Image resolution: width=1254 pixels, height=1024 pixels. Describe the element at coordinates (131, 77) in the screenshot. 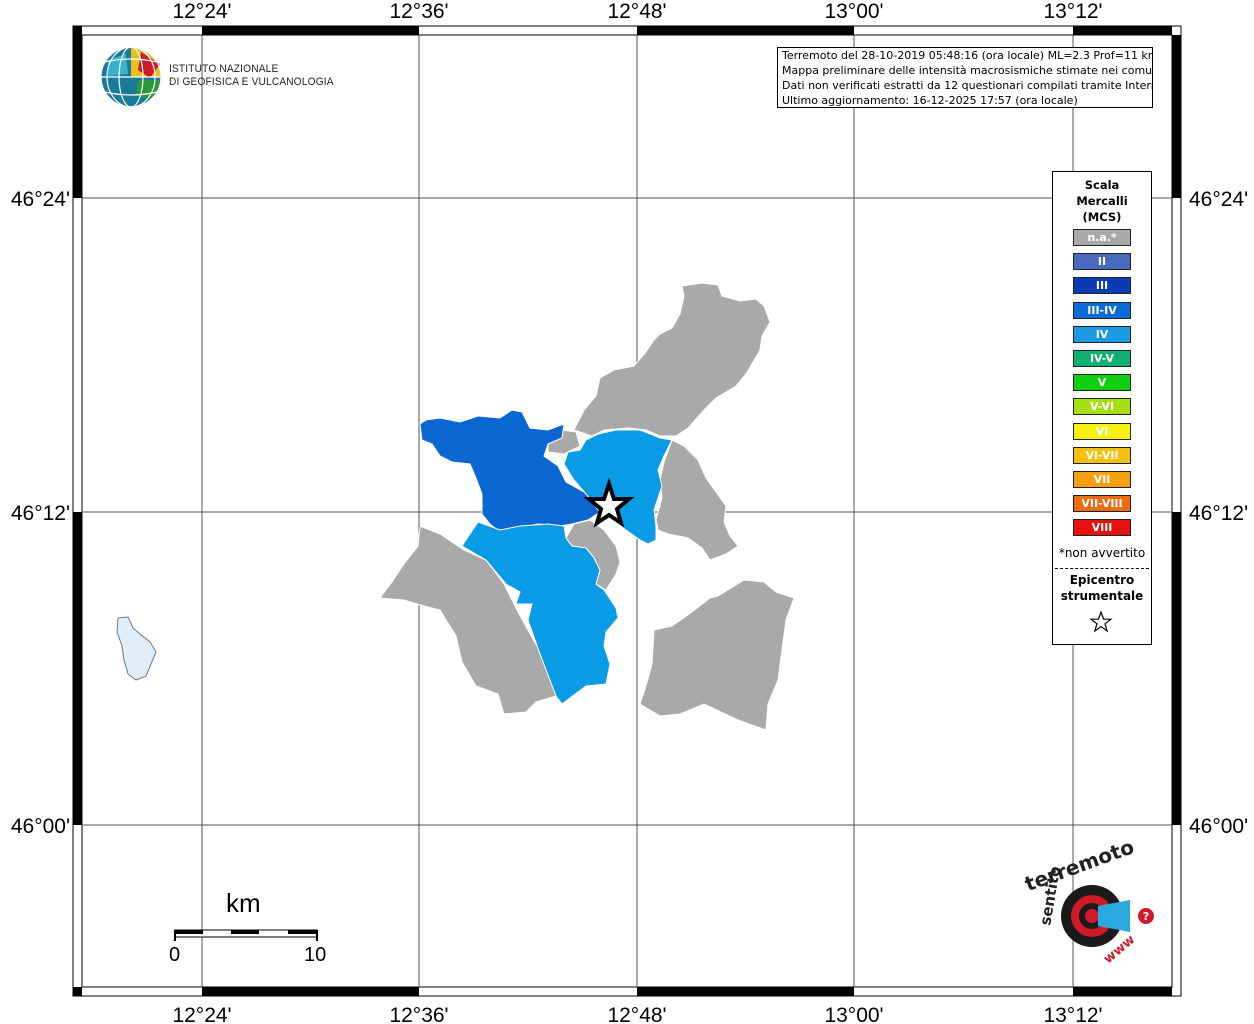

I see `ingv-logo-icon` at that location.